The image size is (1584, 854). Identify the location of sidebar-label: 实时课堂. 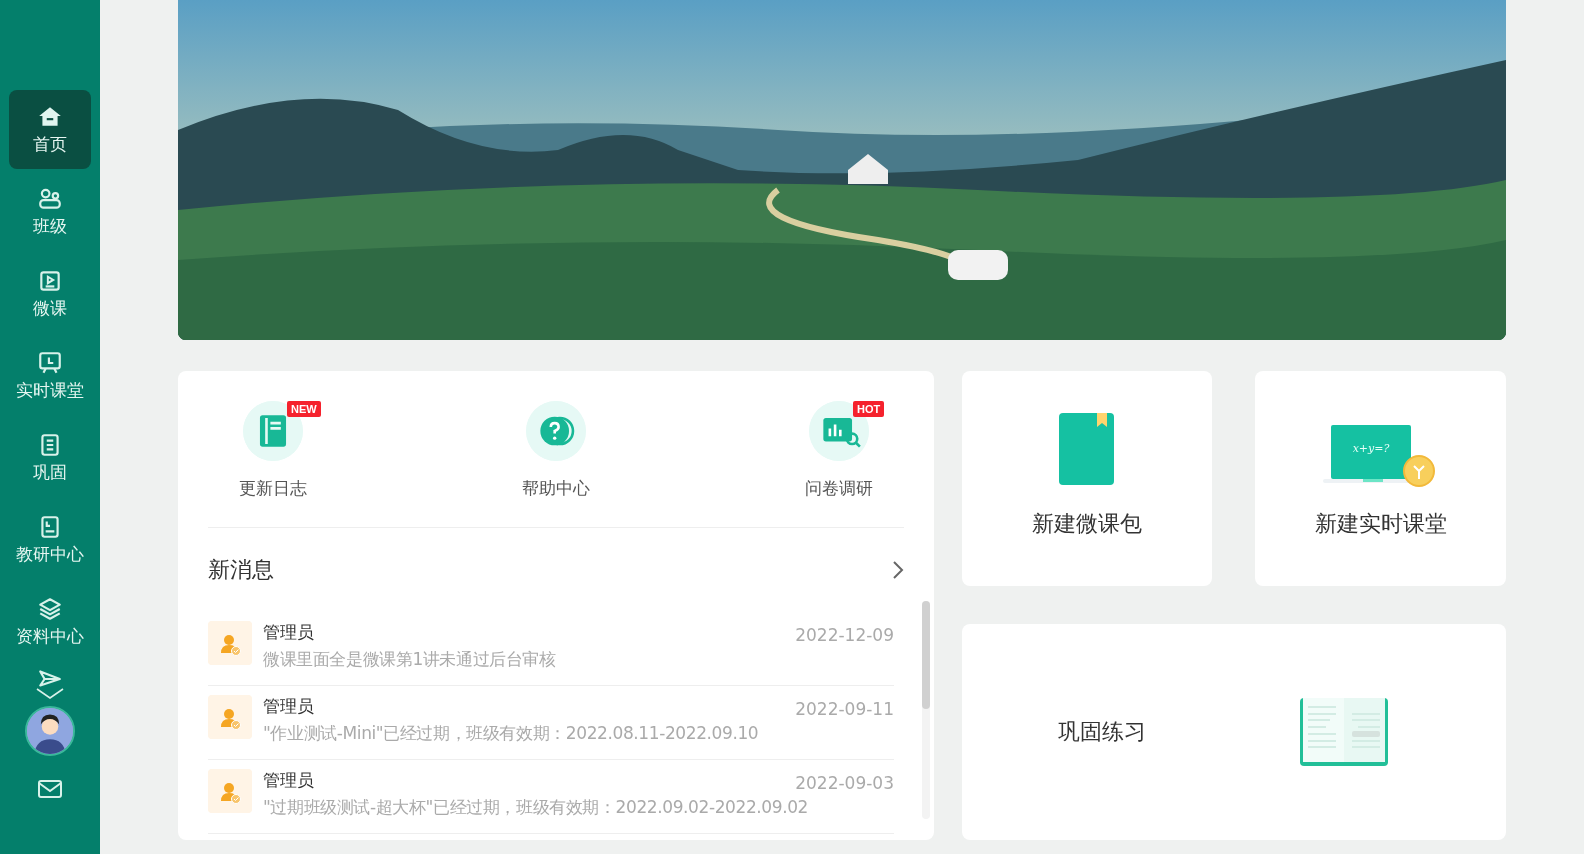
(50, 390).